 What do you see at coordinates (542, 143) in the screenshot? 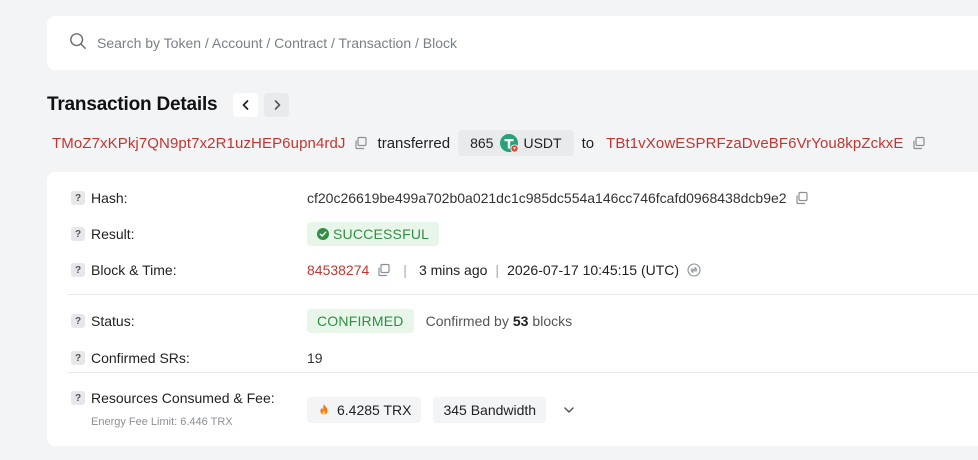
I see `token-symbol: USDT` at bounding box center [542, 143].